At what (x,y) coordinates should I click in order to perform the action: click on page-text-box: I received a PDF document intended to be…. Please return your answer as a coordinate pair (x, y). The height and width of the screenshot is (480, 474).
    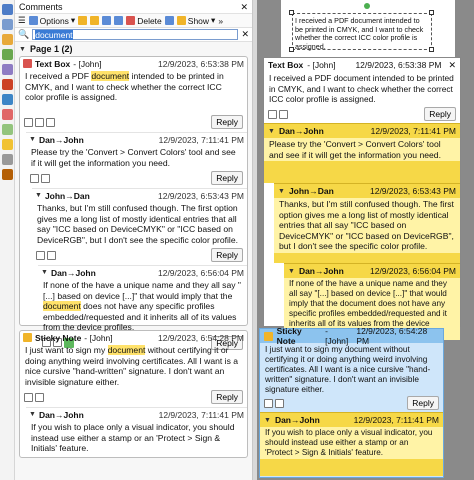
    Looking at the image, I should click on (362, 32).